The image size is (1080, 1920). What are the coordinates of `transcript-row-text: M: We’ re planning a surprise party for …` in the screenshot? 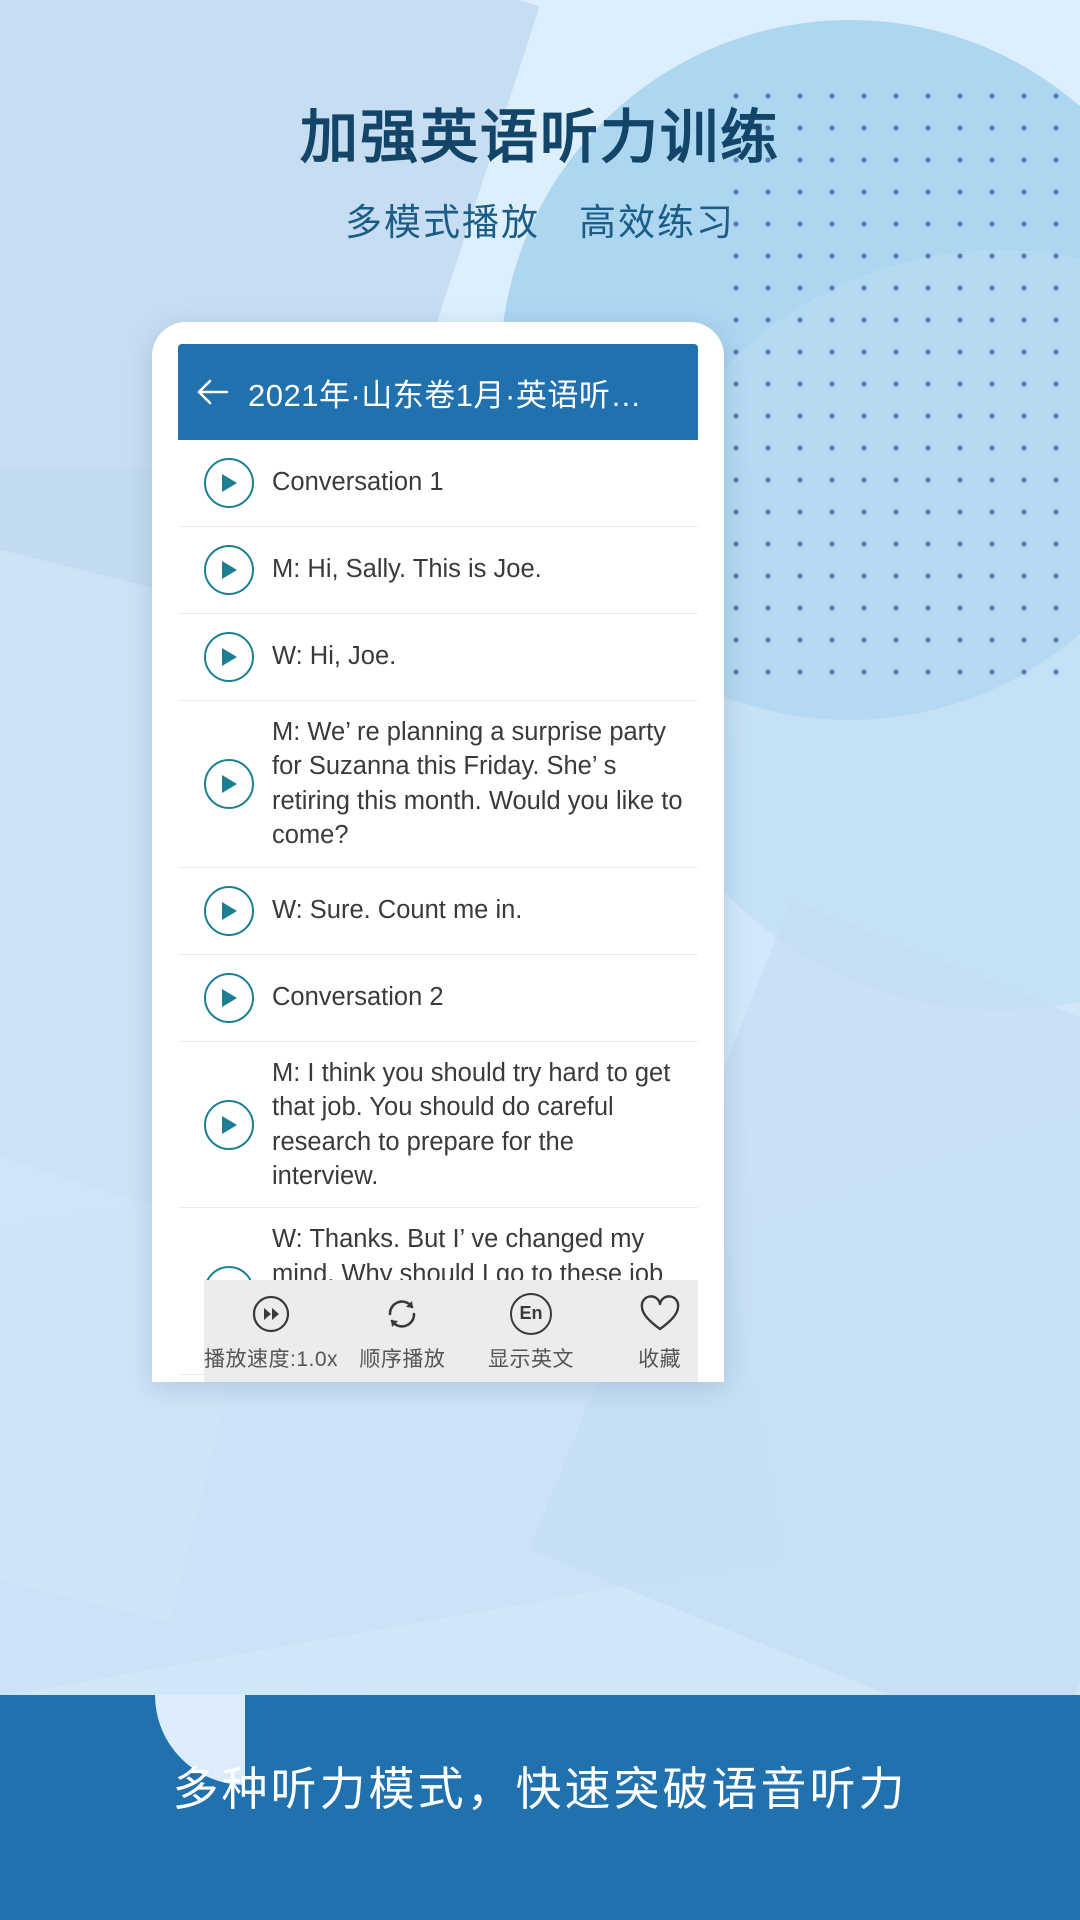 It's located at (477, 784).